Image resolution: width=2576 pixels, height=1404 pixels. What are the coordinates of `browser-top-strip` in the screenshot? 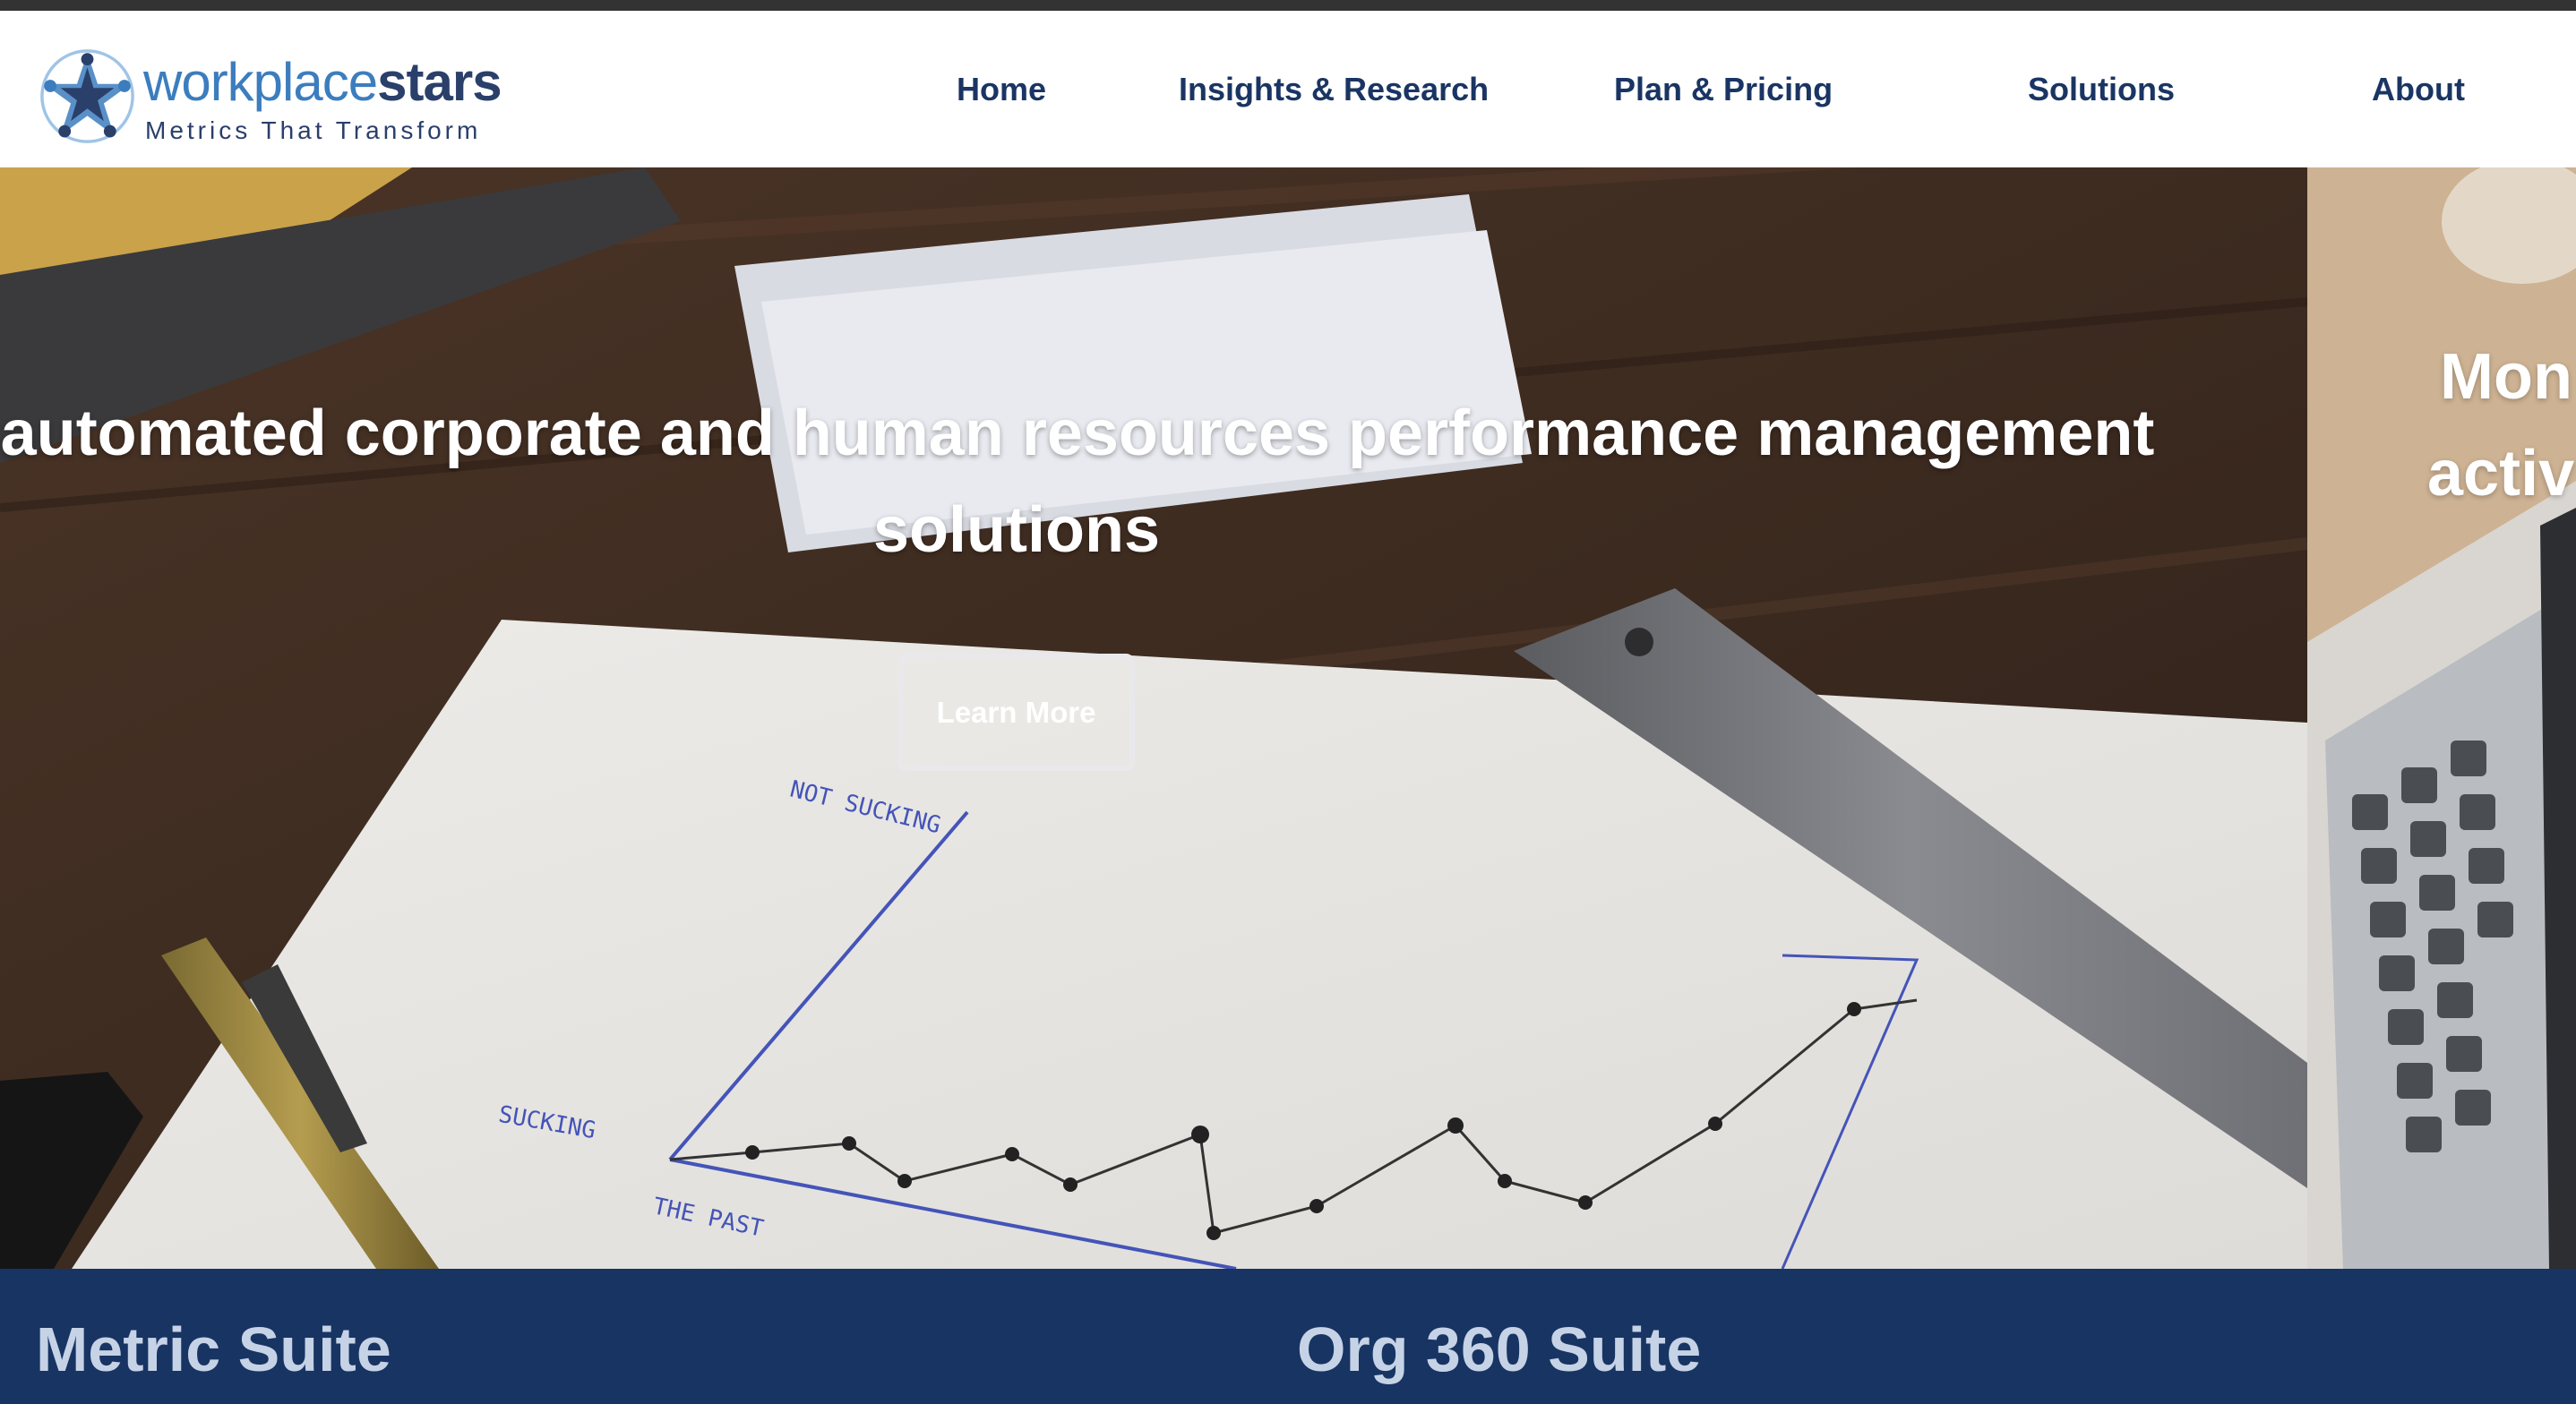 It's located at (1288, 5).